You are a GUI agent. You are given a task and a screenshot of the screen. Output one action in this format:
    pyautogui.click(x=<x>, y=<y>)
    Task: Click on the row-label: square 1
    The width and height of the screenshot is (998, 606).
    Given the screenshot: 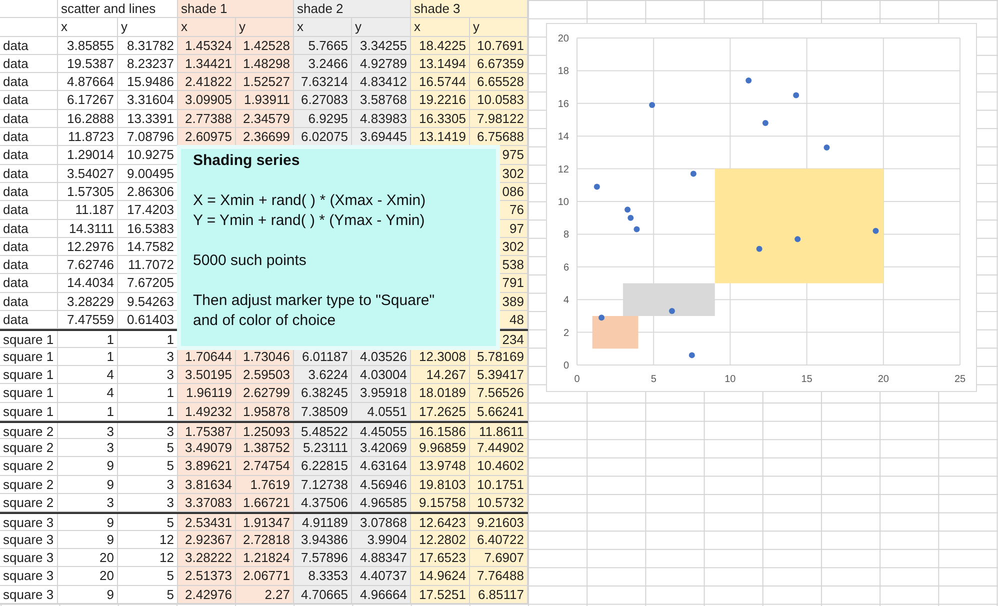 What is the action you would take?
    pyautogui.click(x=29, y=411)
    